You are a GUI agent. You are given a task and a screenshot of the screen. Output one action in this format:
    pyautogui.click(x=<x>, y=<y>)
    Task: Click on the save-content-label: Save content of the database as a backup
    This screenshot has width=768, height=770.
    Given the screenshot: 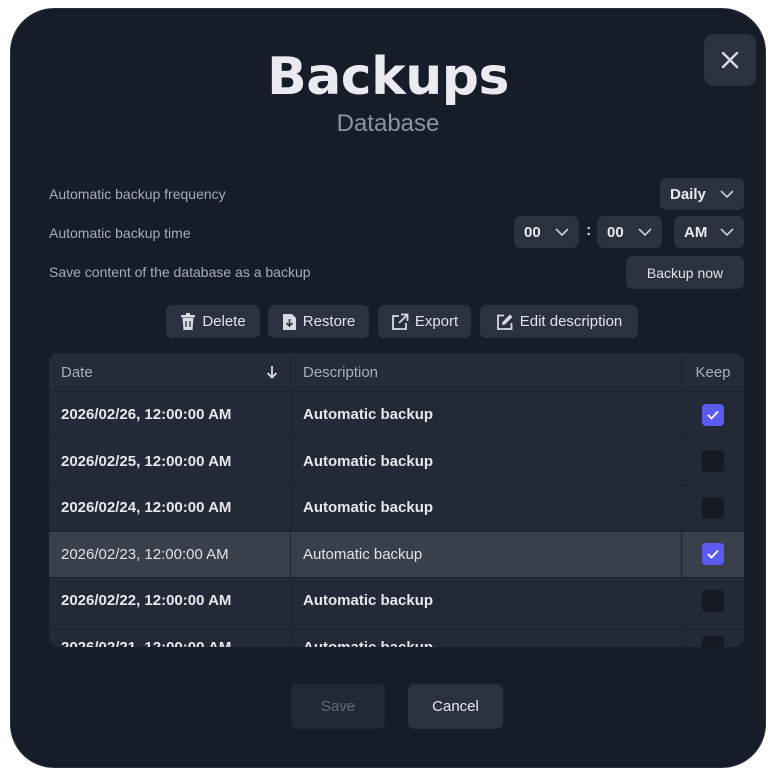 What is the action you would take?
    pyautogui.click(x=180, y=272)
    